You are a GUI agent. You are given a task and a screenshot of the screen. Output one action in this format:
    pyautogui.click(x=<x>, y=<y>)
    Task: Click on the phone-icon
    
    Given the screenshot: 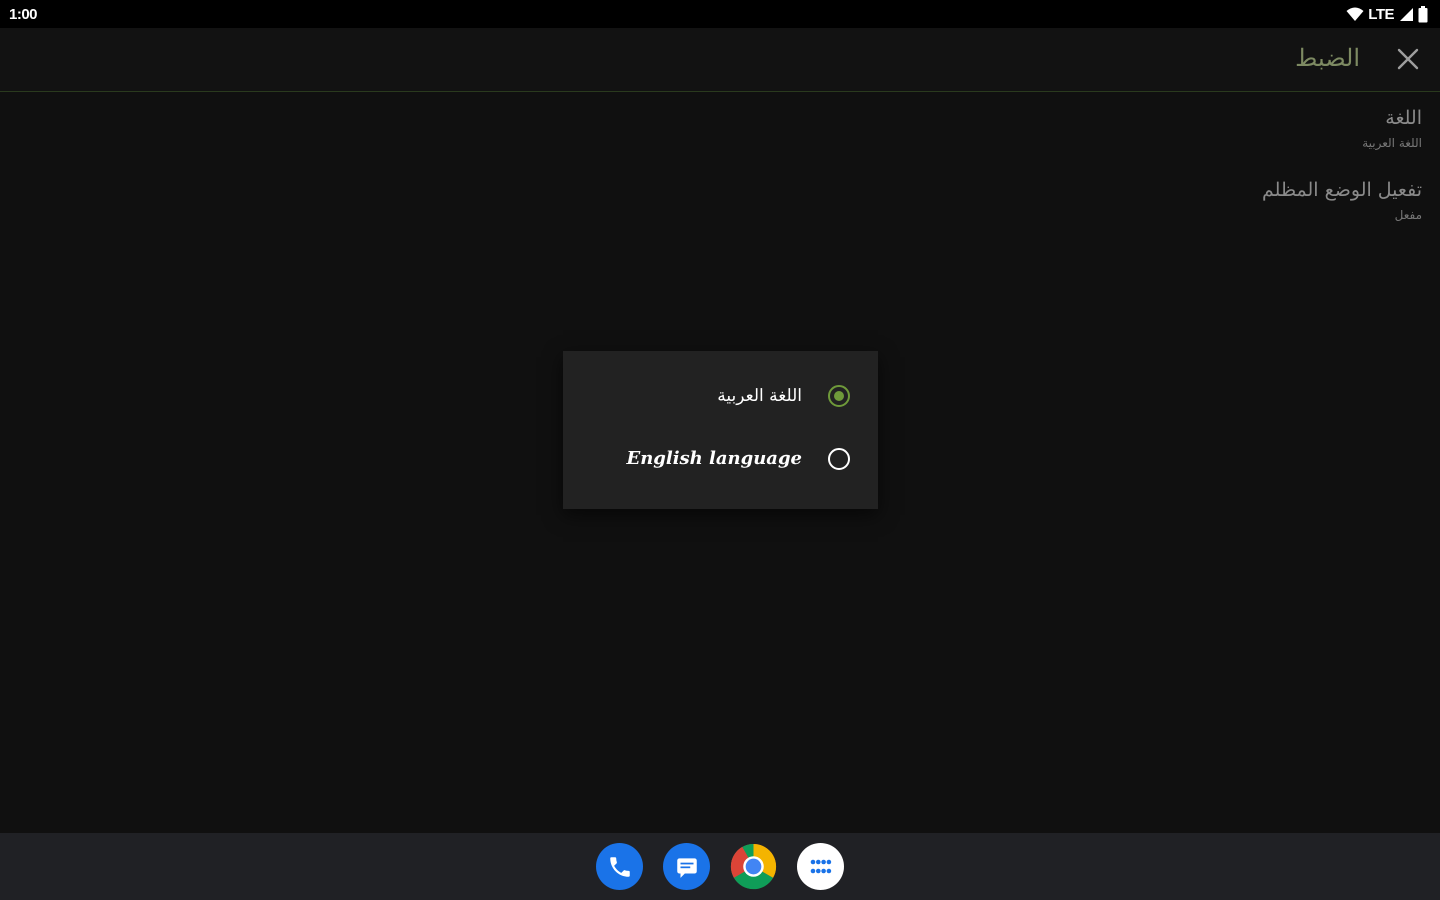 What is the action you would take?
    pyautogui.click(x=619, y=866)
    